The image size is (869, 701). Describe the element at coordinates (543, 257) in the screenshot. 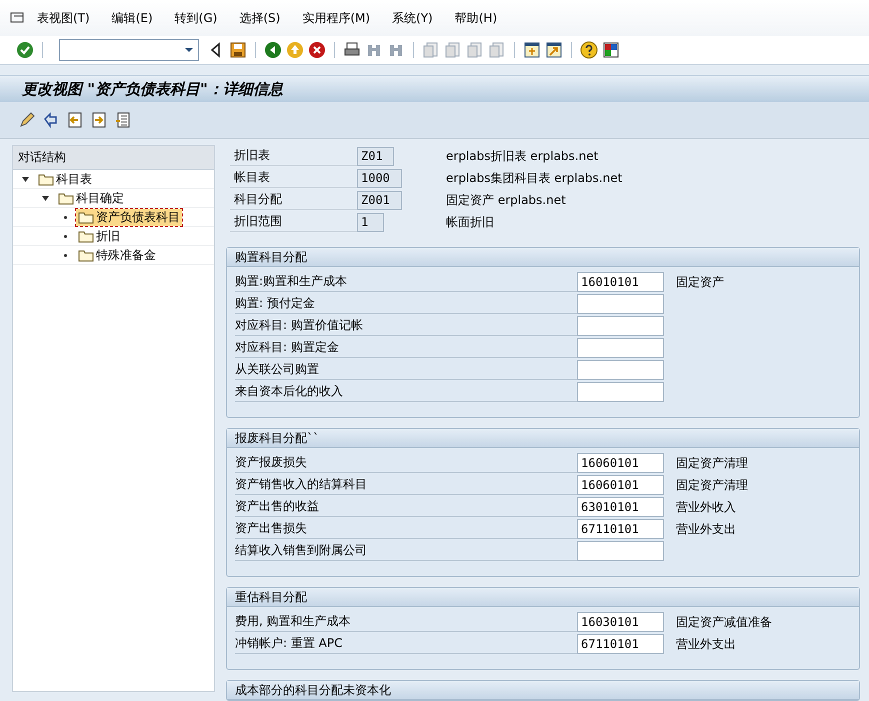

I see `group-title: 购置科目分配` at that location.